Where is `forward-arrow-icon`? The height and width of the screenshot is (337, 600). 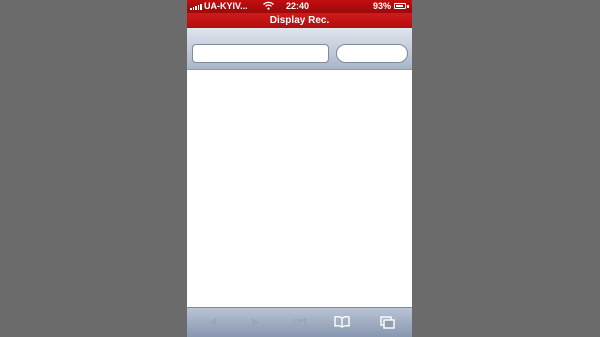 forward-arrow-icon is located at coordinates (255, 322).